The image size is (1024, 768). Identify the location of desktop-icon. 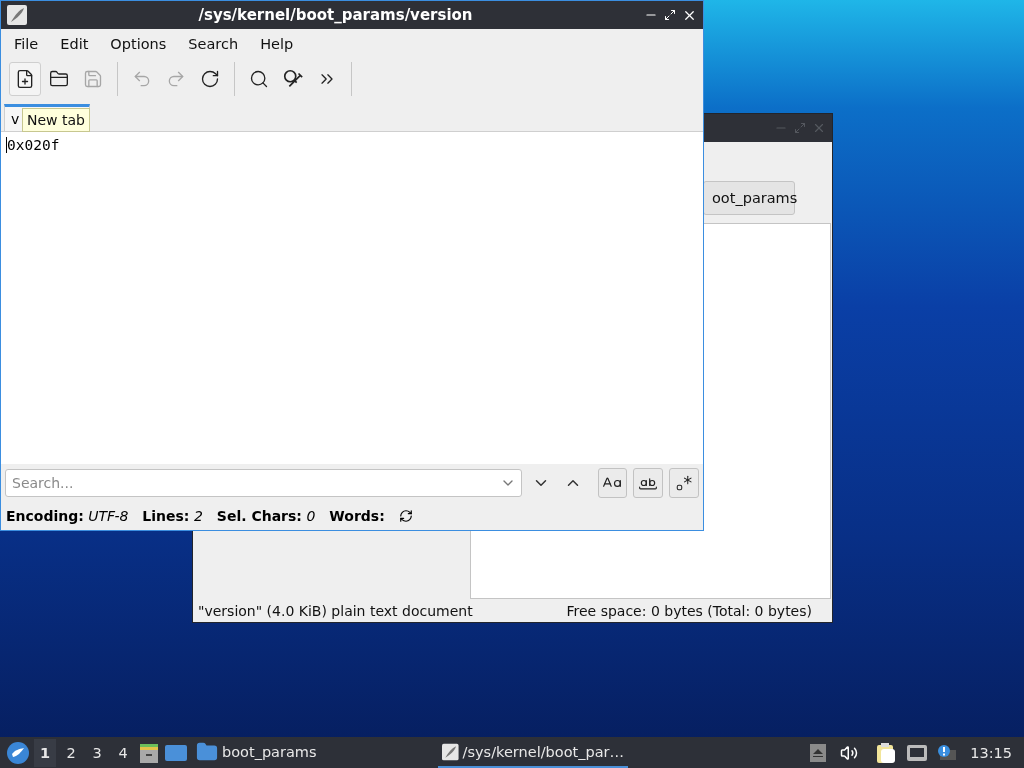
(176, 752).